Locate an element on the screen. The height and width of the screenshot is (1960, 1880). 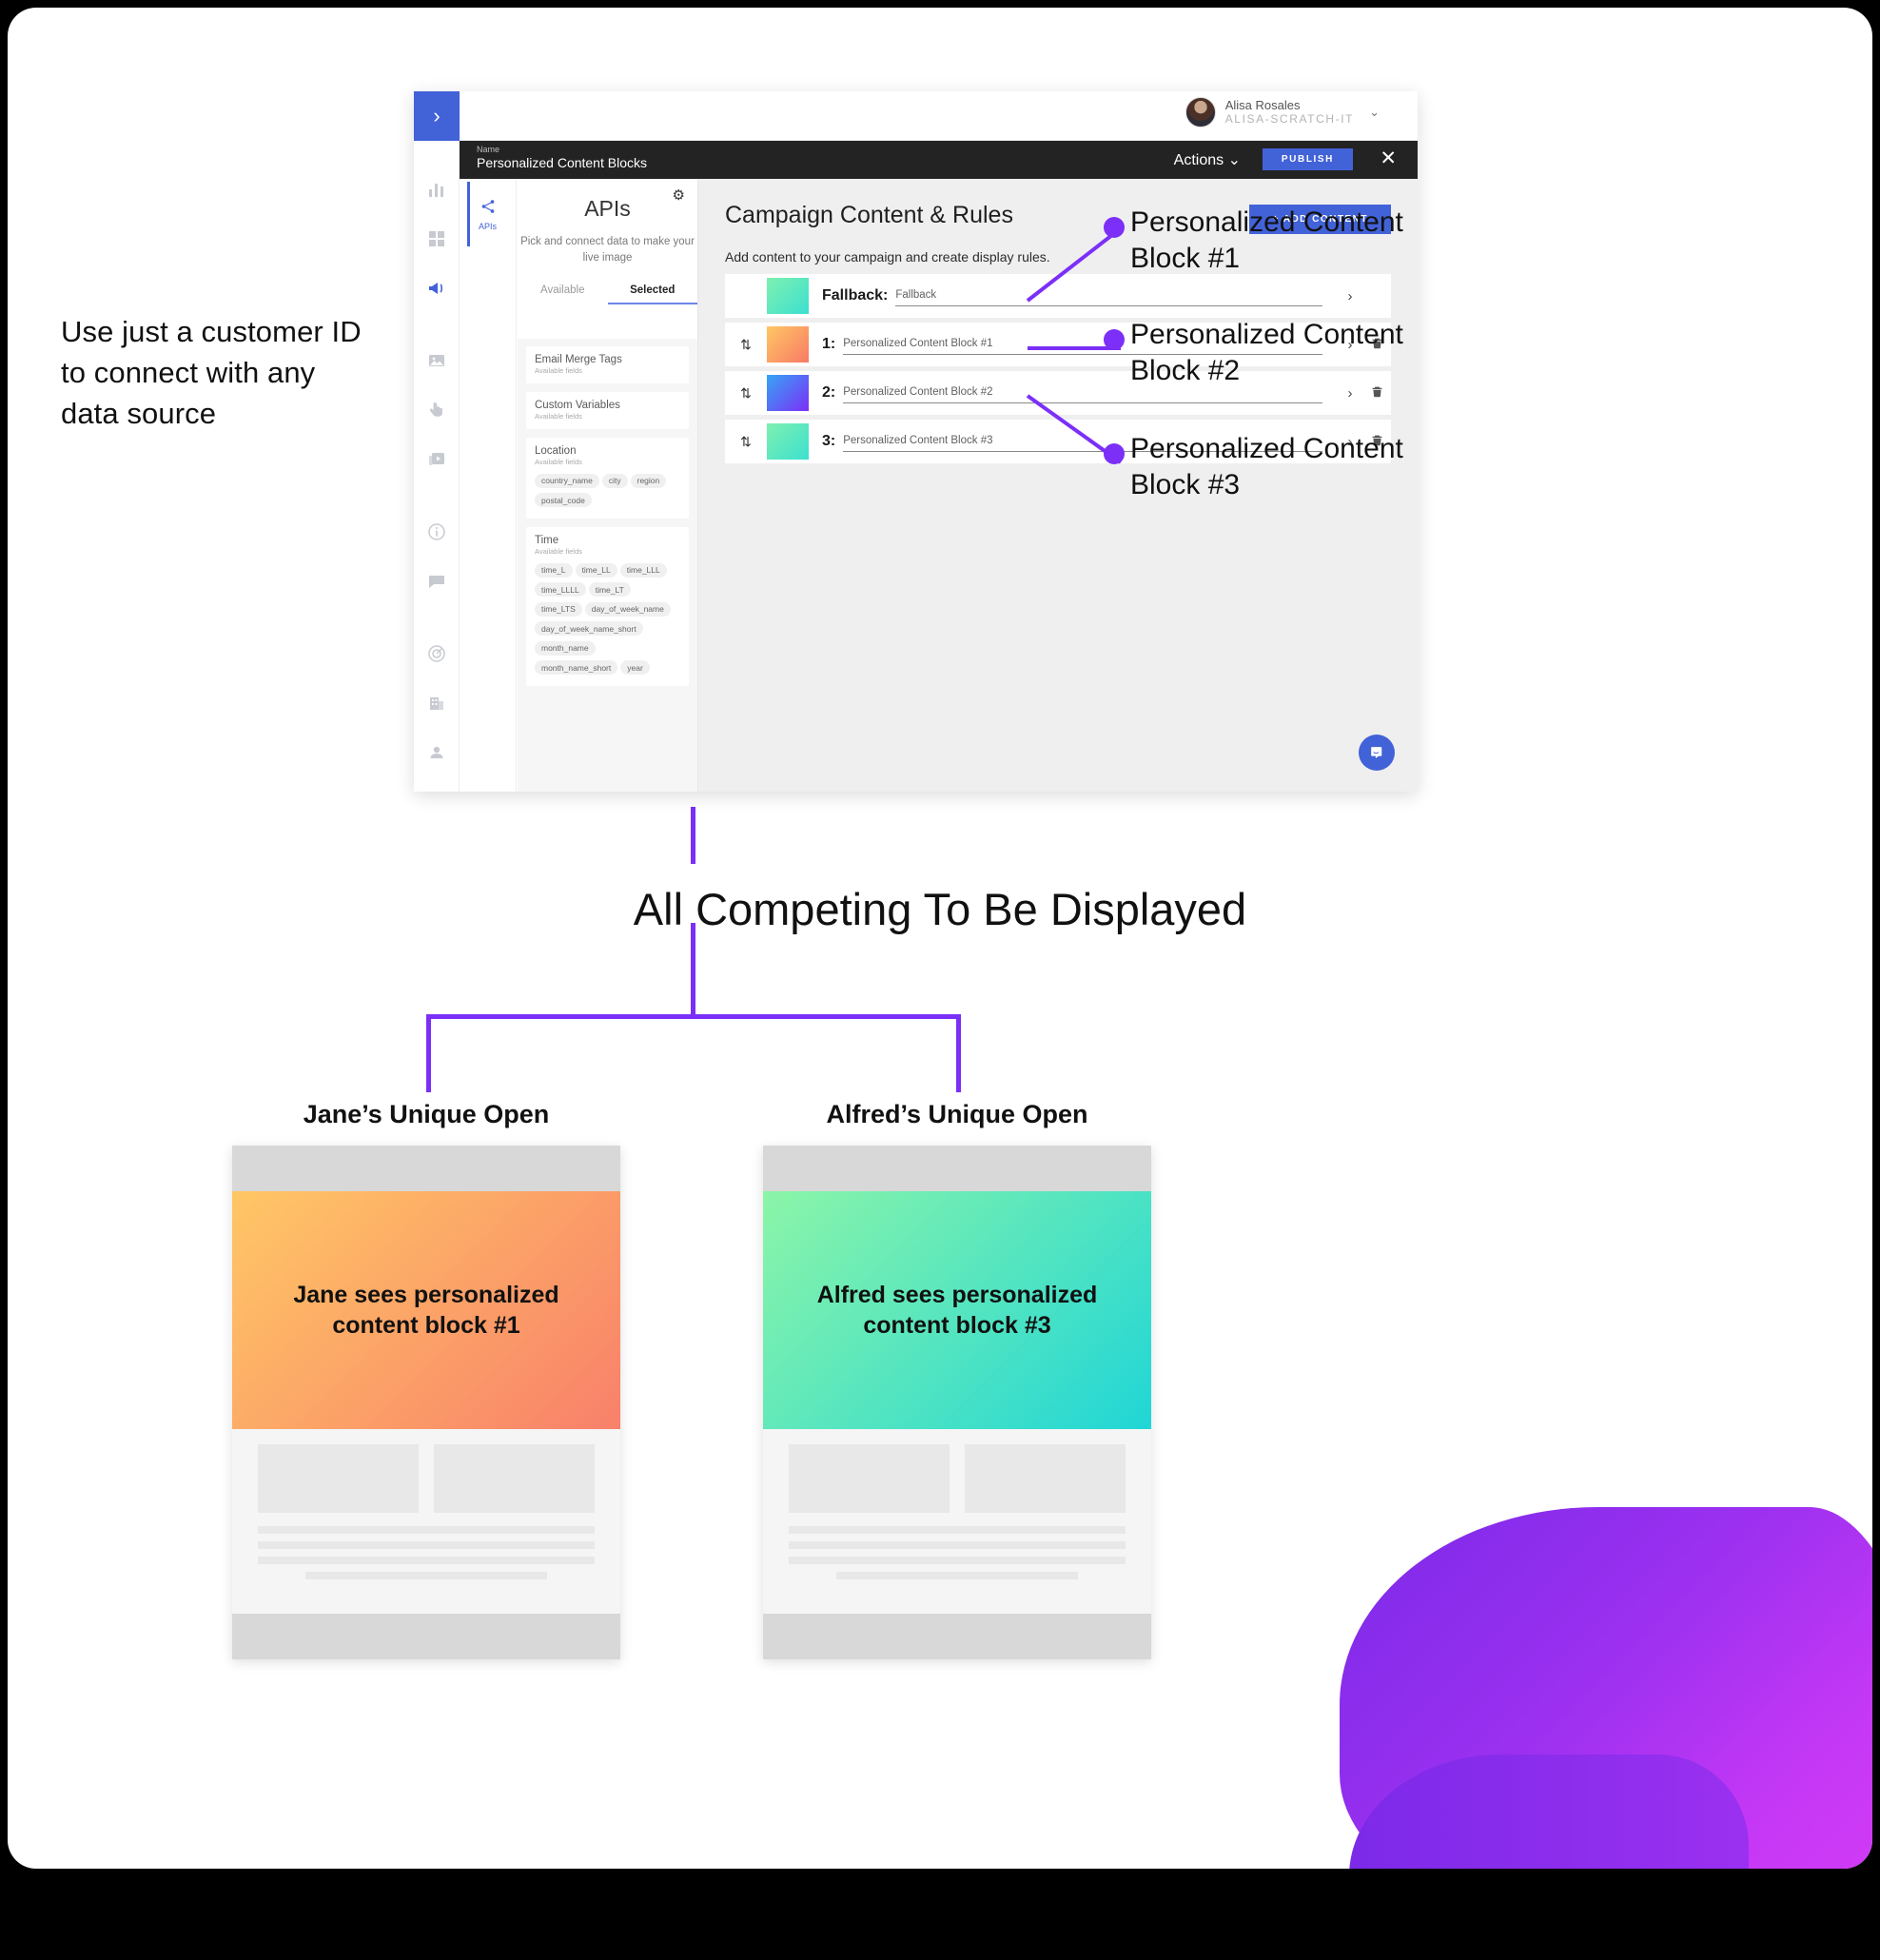
field-group-title: Location is located at coordinates (556, 451).